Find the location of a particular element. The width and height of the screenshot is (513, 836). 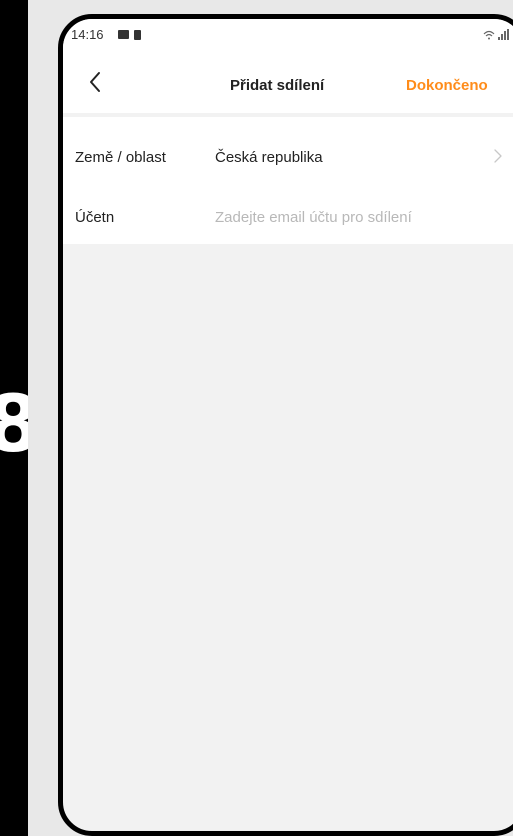

page-title: Přidat sdílení is located at coordinates (277, 85).